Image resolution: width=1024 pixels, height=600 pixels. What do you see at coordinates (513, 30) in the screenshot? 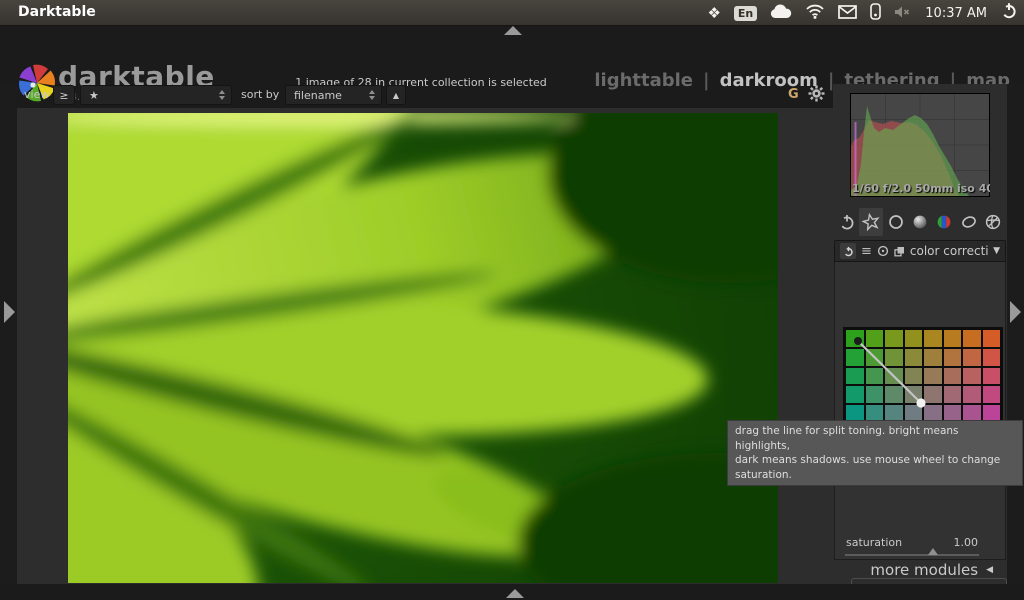
I see `collapse-top-panel-arrow` at bounding box center [513, 30].